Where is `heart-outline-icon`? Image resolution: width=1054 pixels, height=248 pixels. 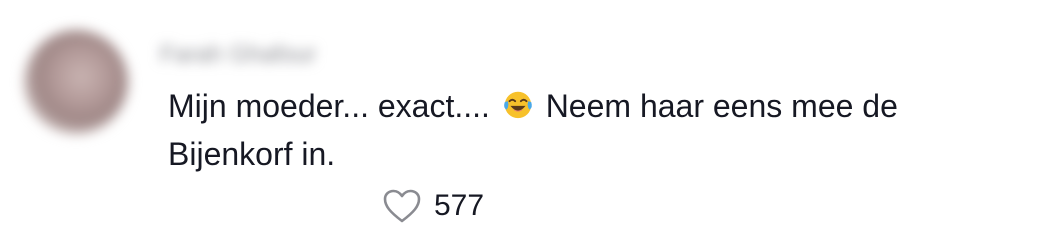
heart-outline-icon is located at coordinates (402, 206).